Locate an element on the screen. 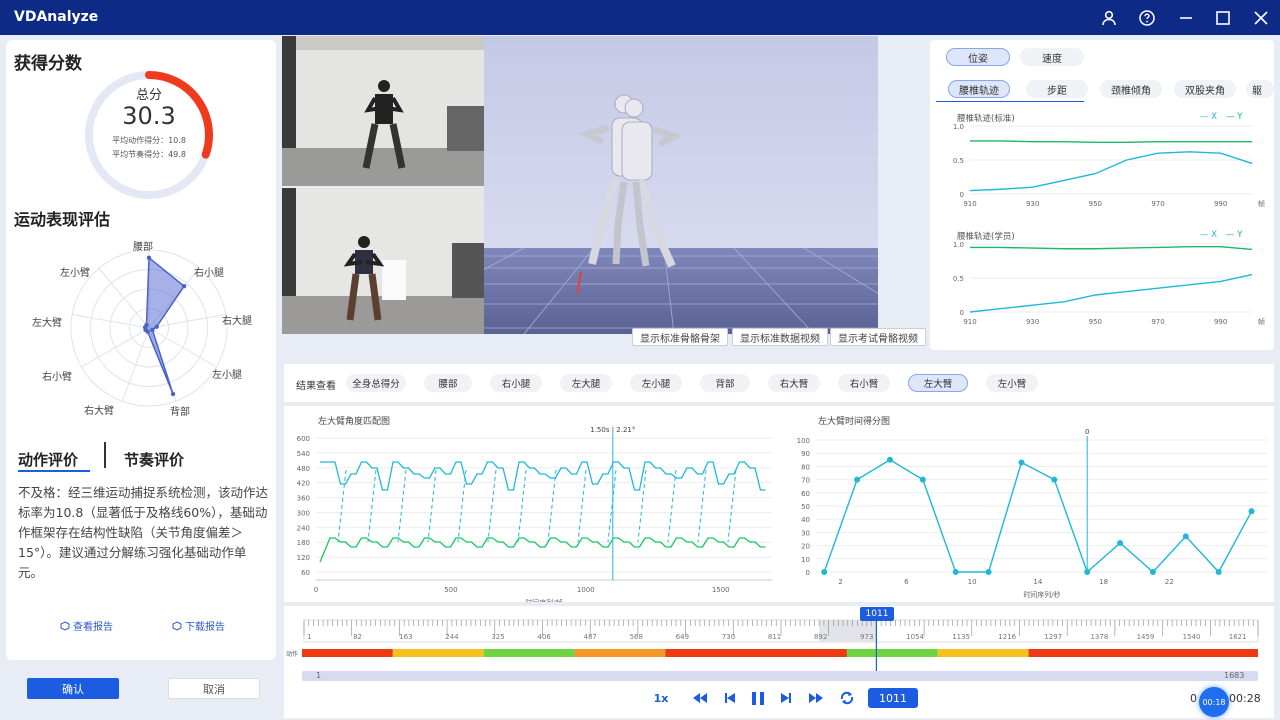 The width and height of the screenshot is (1280, 720). rhythm-score: 平均节奏得分：49.8 is located at coordinates (149, 154).